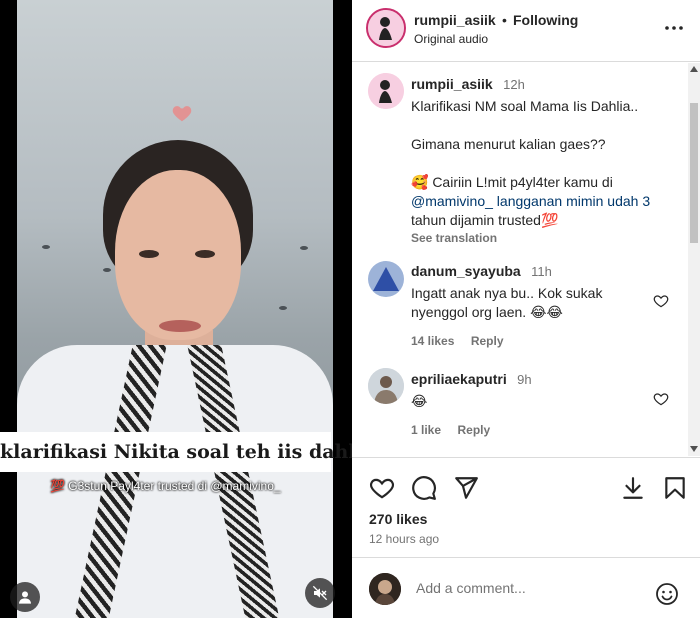 The height and width of the screenshot is (618, 700). Describe the element at coordinates (452, 84) in the screenshot. I see `caption-username: rumpii_asiik` at that location.